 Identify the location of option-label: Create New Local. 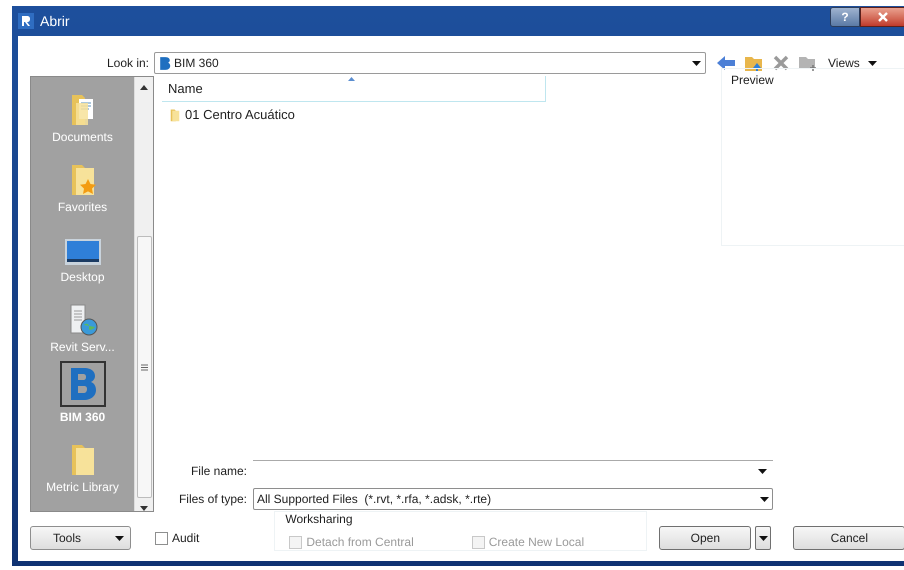
(536, 542).